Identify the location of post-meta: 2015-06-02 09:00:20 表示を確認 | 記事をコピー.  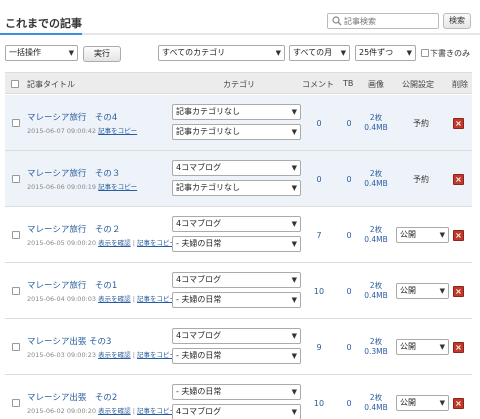
(101, 410).